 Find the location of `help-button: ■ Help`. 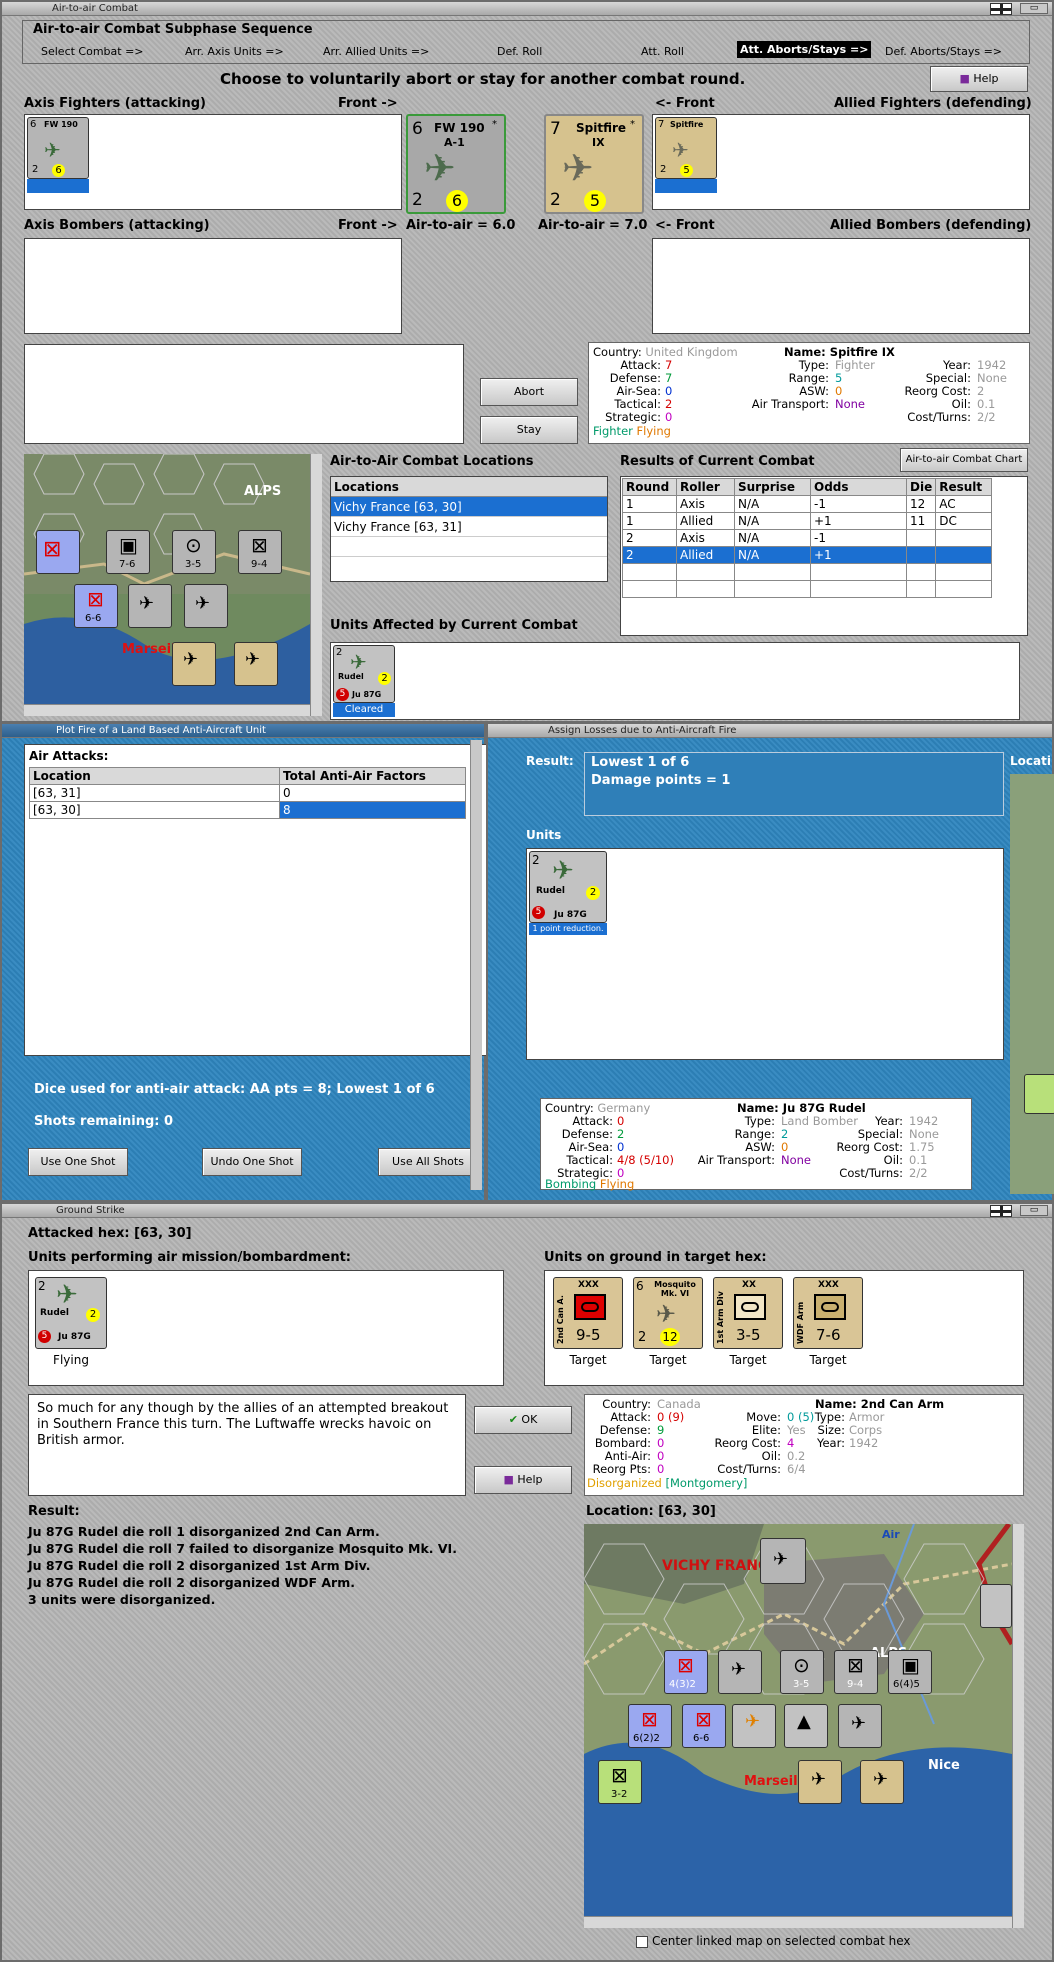

help-button: ■ Help is located at coordinates (979, 79).